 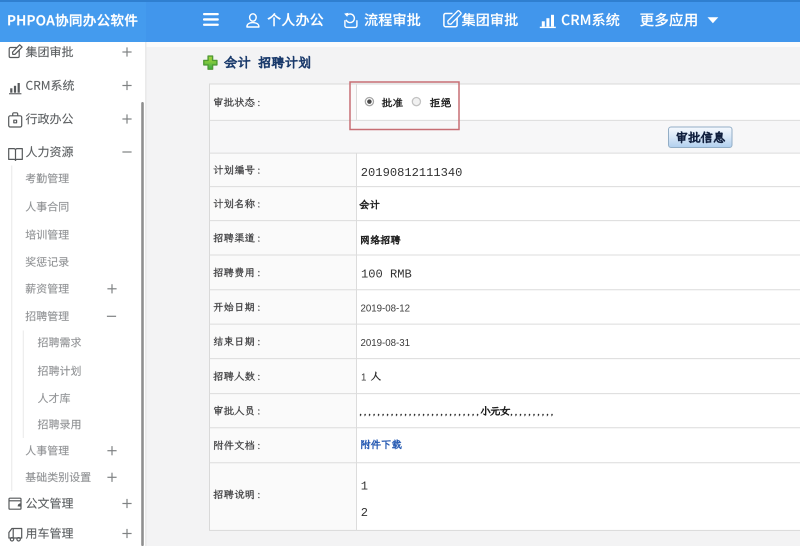 I want to click on svg-text: 20190812111340, so click(x=412, y=173).